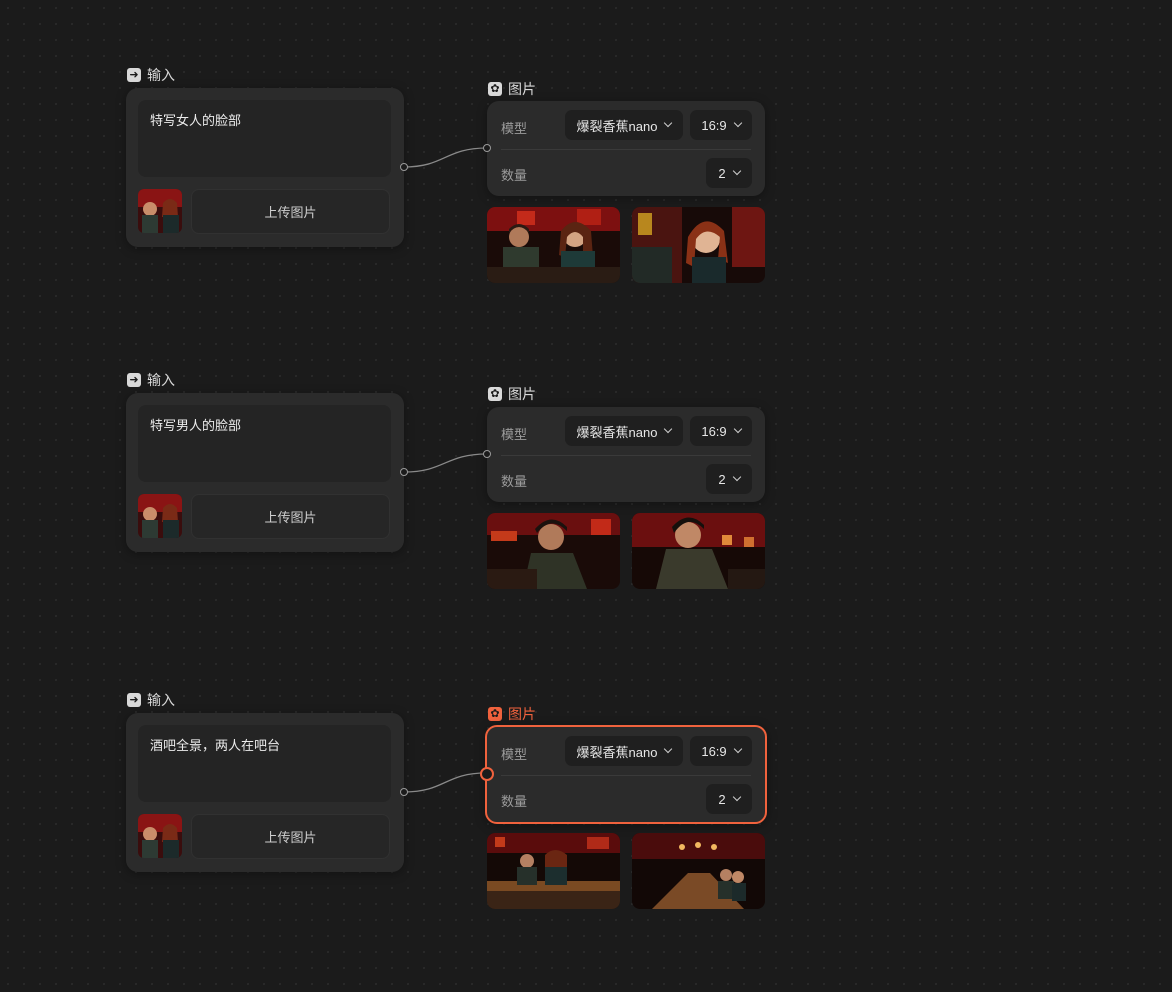 Image resolution: width=1172 pixels, height=992 pixels. I want to click on input-node: 酒吧全景，两人在吧台 上传图片, so click(265, 792).